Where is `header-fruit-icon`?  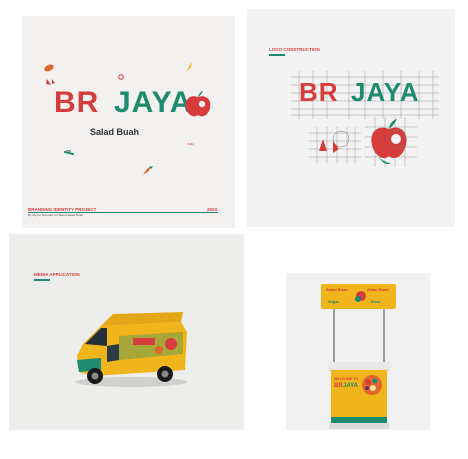 header-fruit-icon is located at coordinates (360, 296).